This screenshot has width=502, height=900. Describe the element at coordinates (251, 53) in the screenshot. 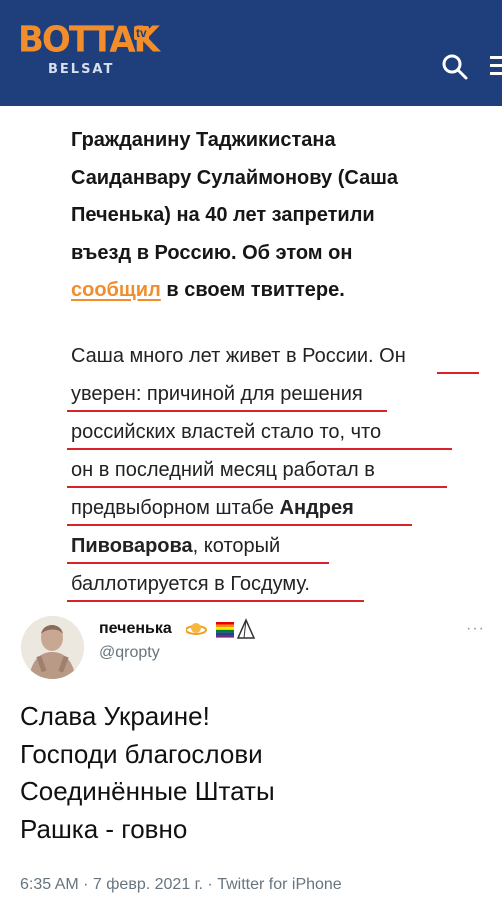

I see `site-header: BOTTAK tv BELSAT` at that location.